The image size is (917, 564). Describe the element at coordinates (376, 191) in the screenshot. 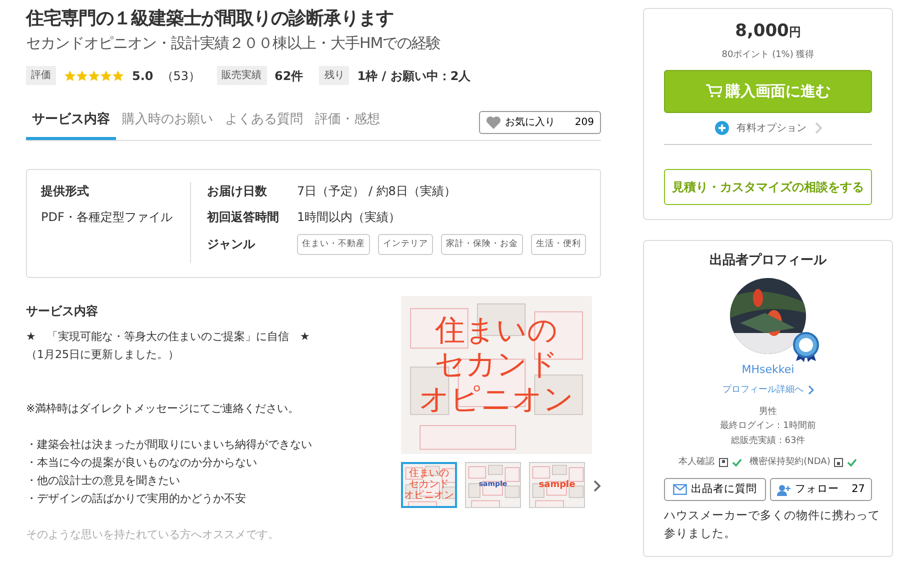

I see `info-value: 7日（予定） / 約8日（実績）` at that location.